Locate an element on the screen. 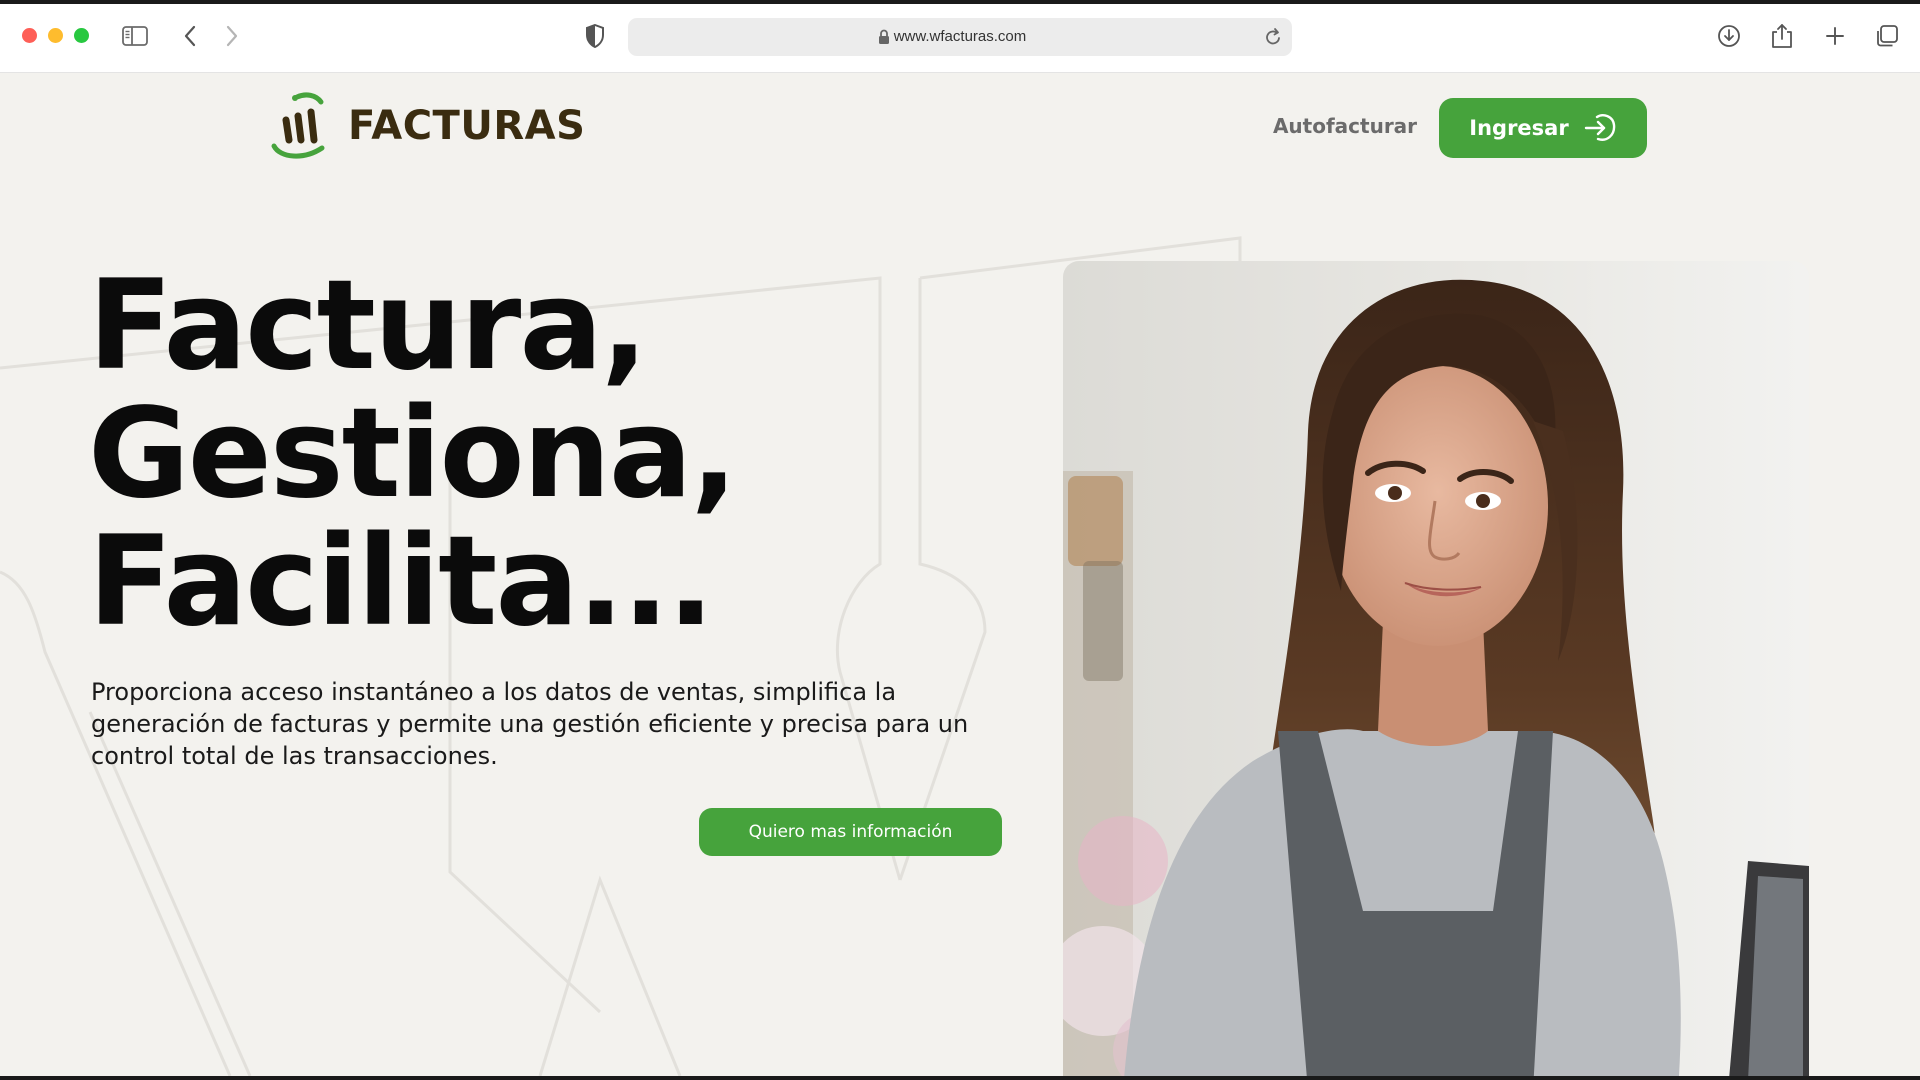  sidebar-icon is located at coordinates (135, 36).